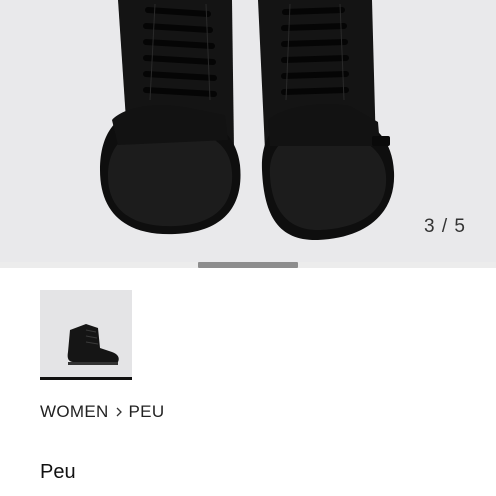  What do you see at coordinates (86, 378) in the screenshot?
I see `thumbnail-selected-indicator` at bounding box center [86, 378].